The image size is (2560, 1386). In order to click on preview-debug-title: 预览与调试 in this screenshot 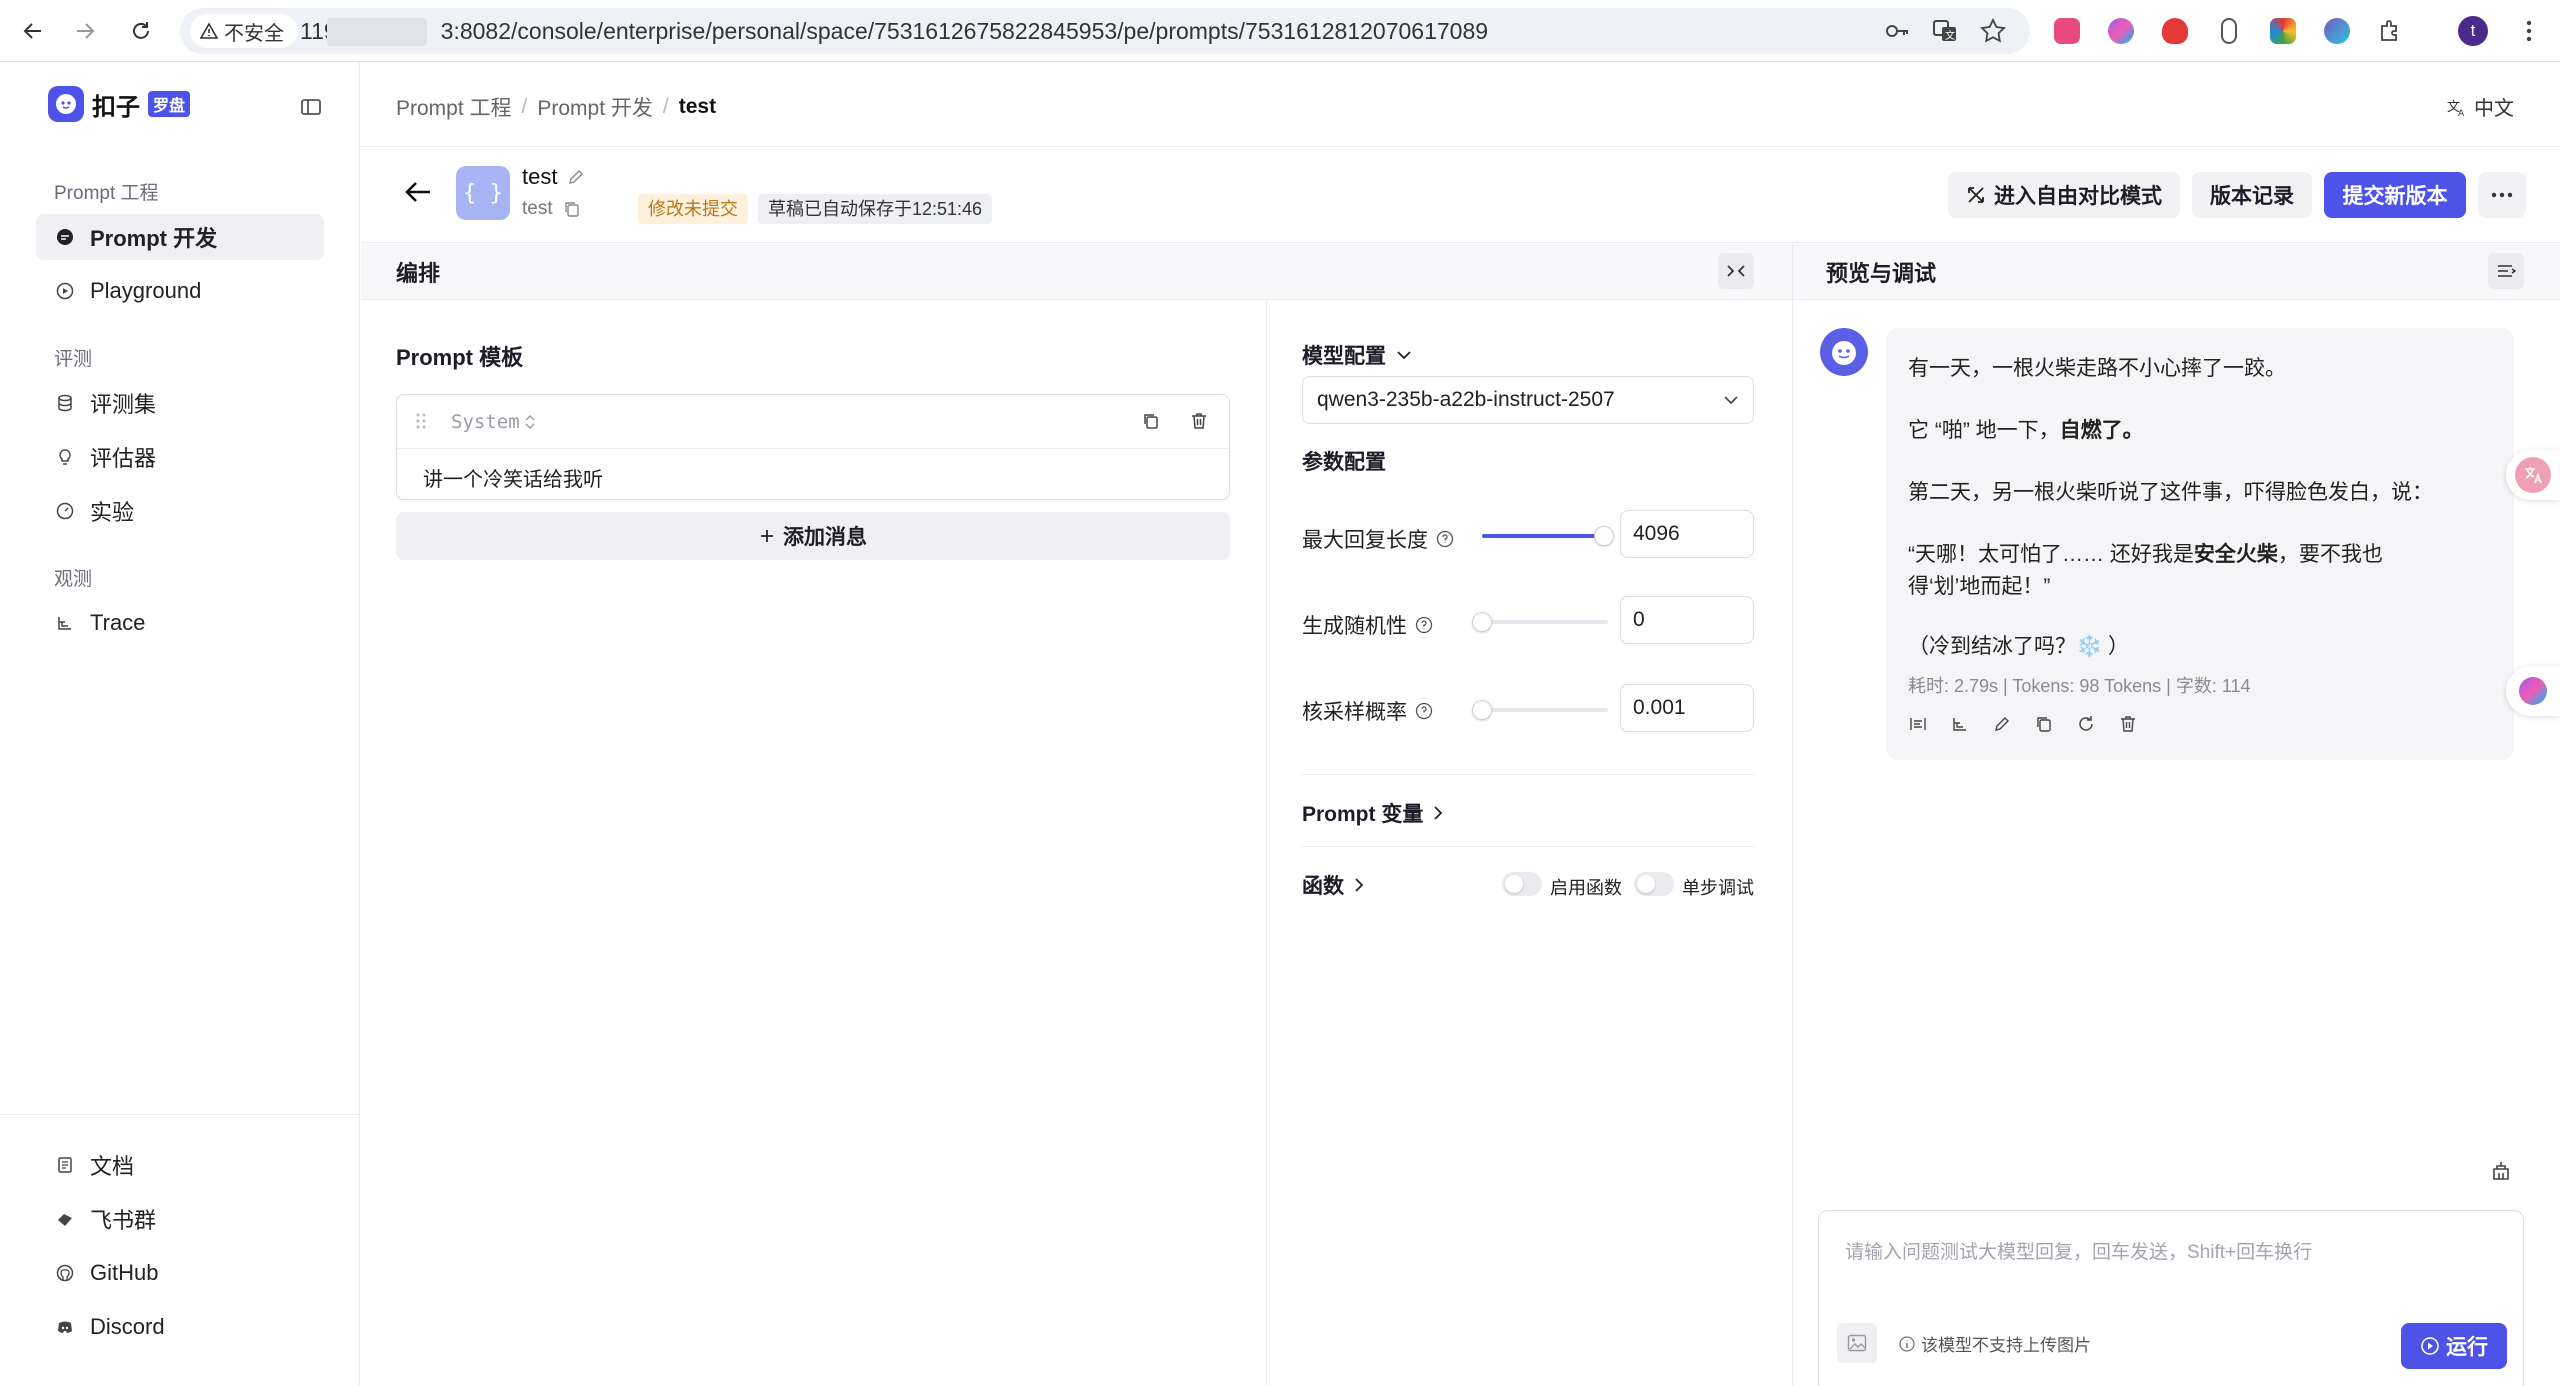, I will do `click(1881, 273)`.